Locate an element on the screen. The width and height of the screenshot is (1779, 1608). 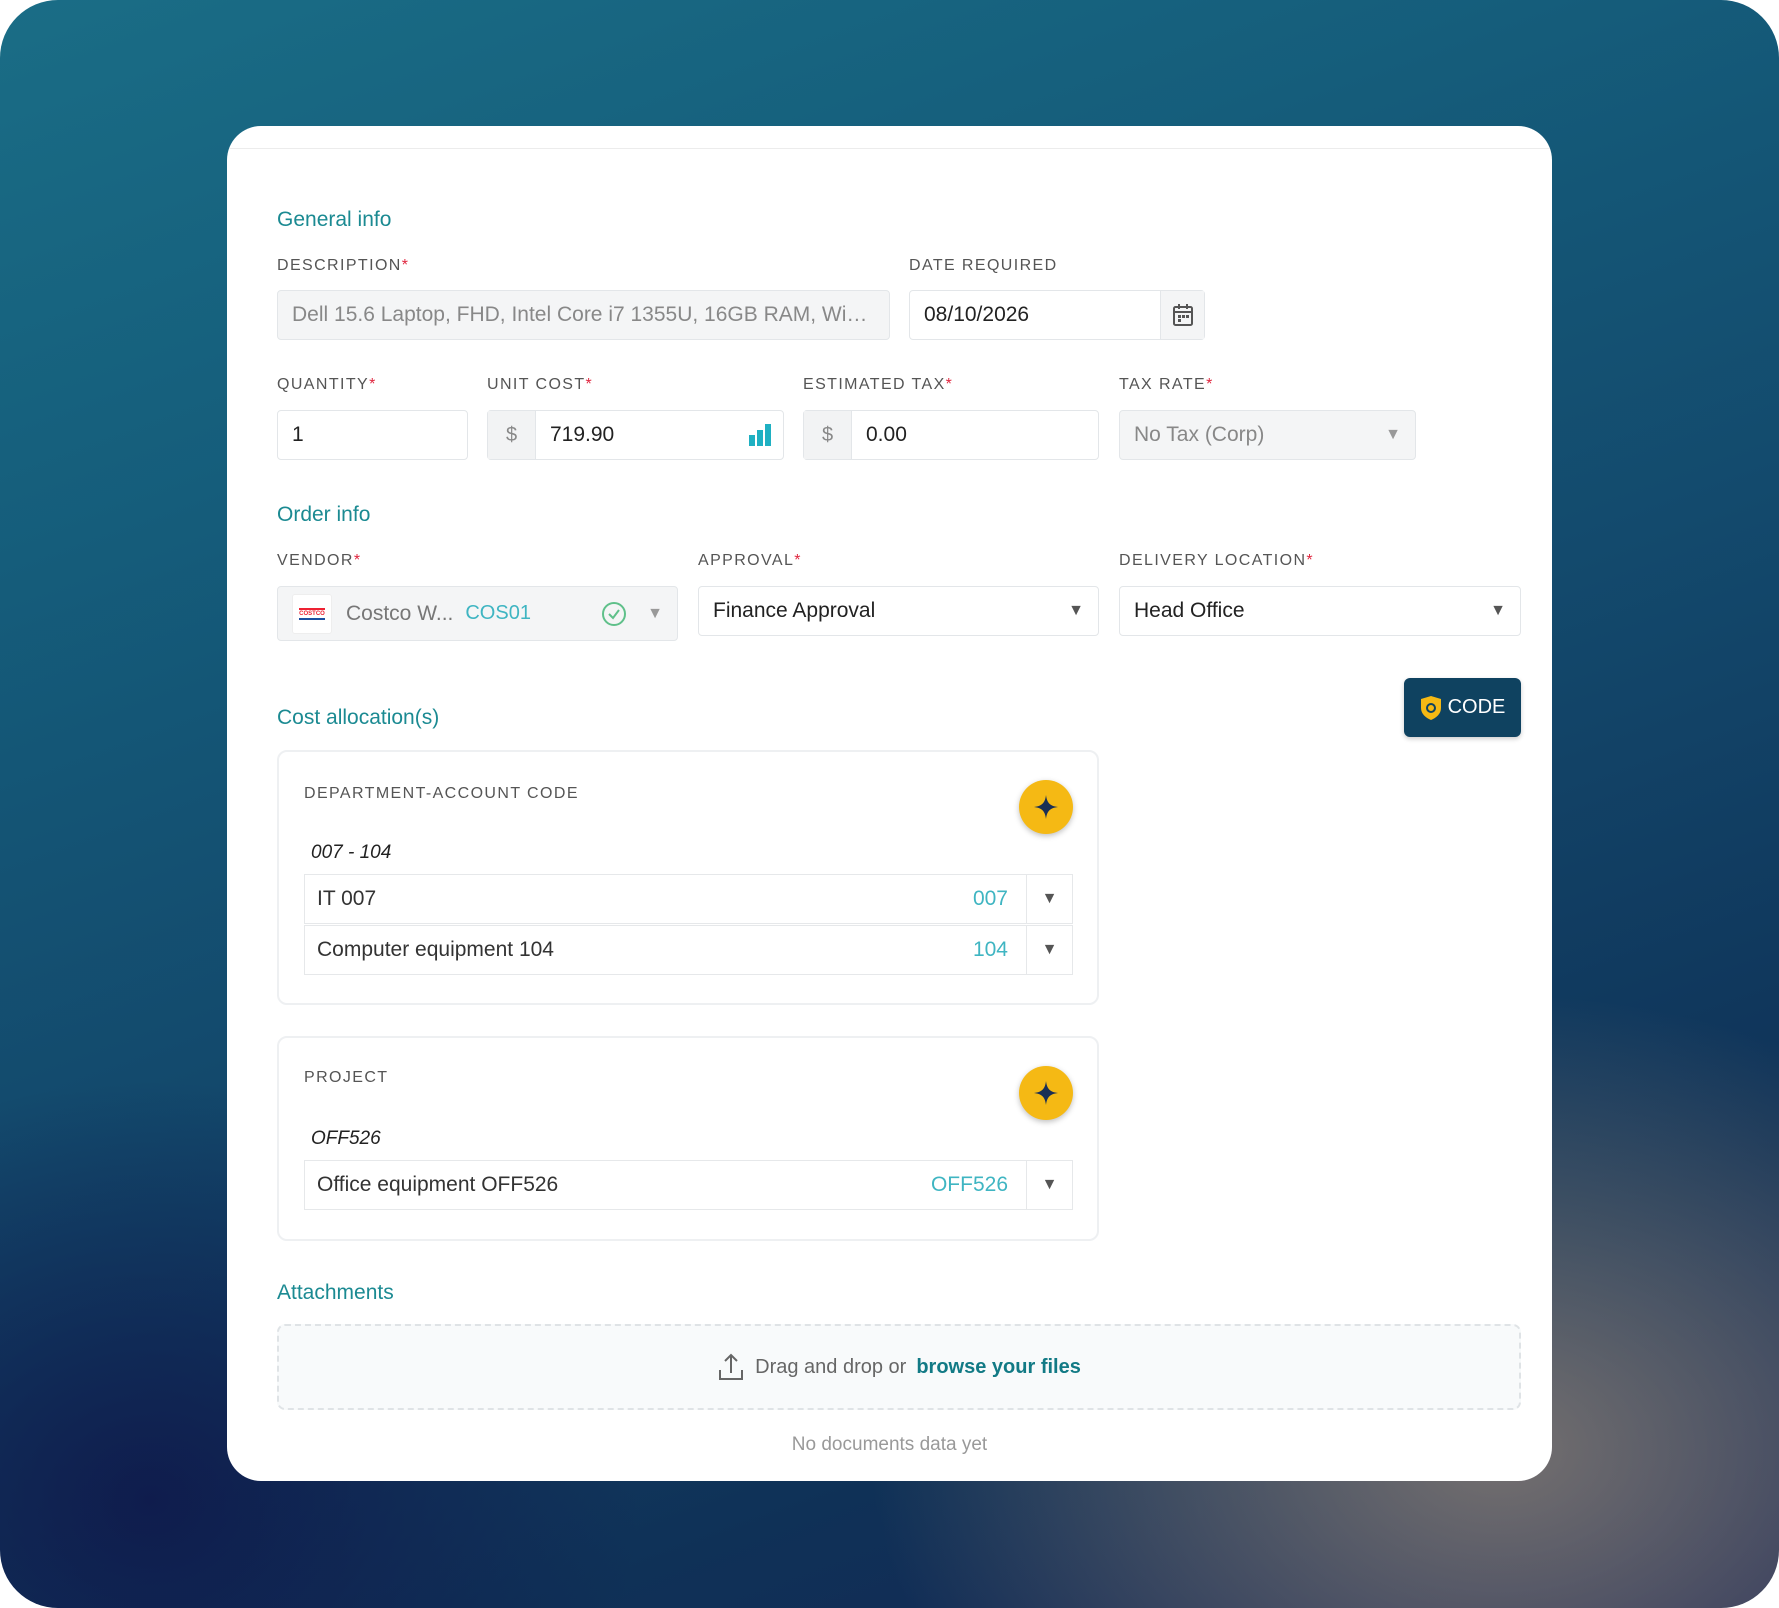
bar-chart-icon is located at coordinates (765, 435).